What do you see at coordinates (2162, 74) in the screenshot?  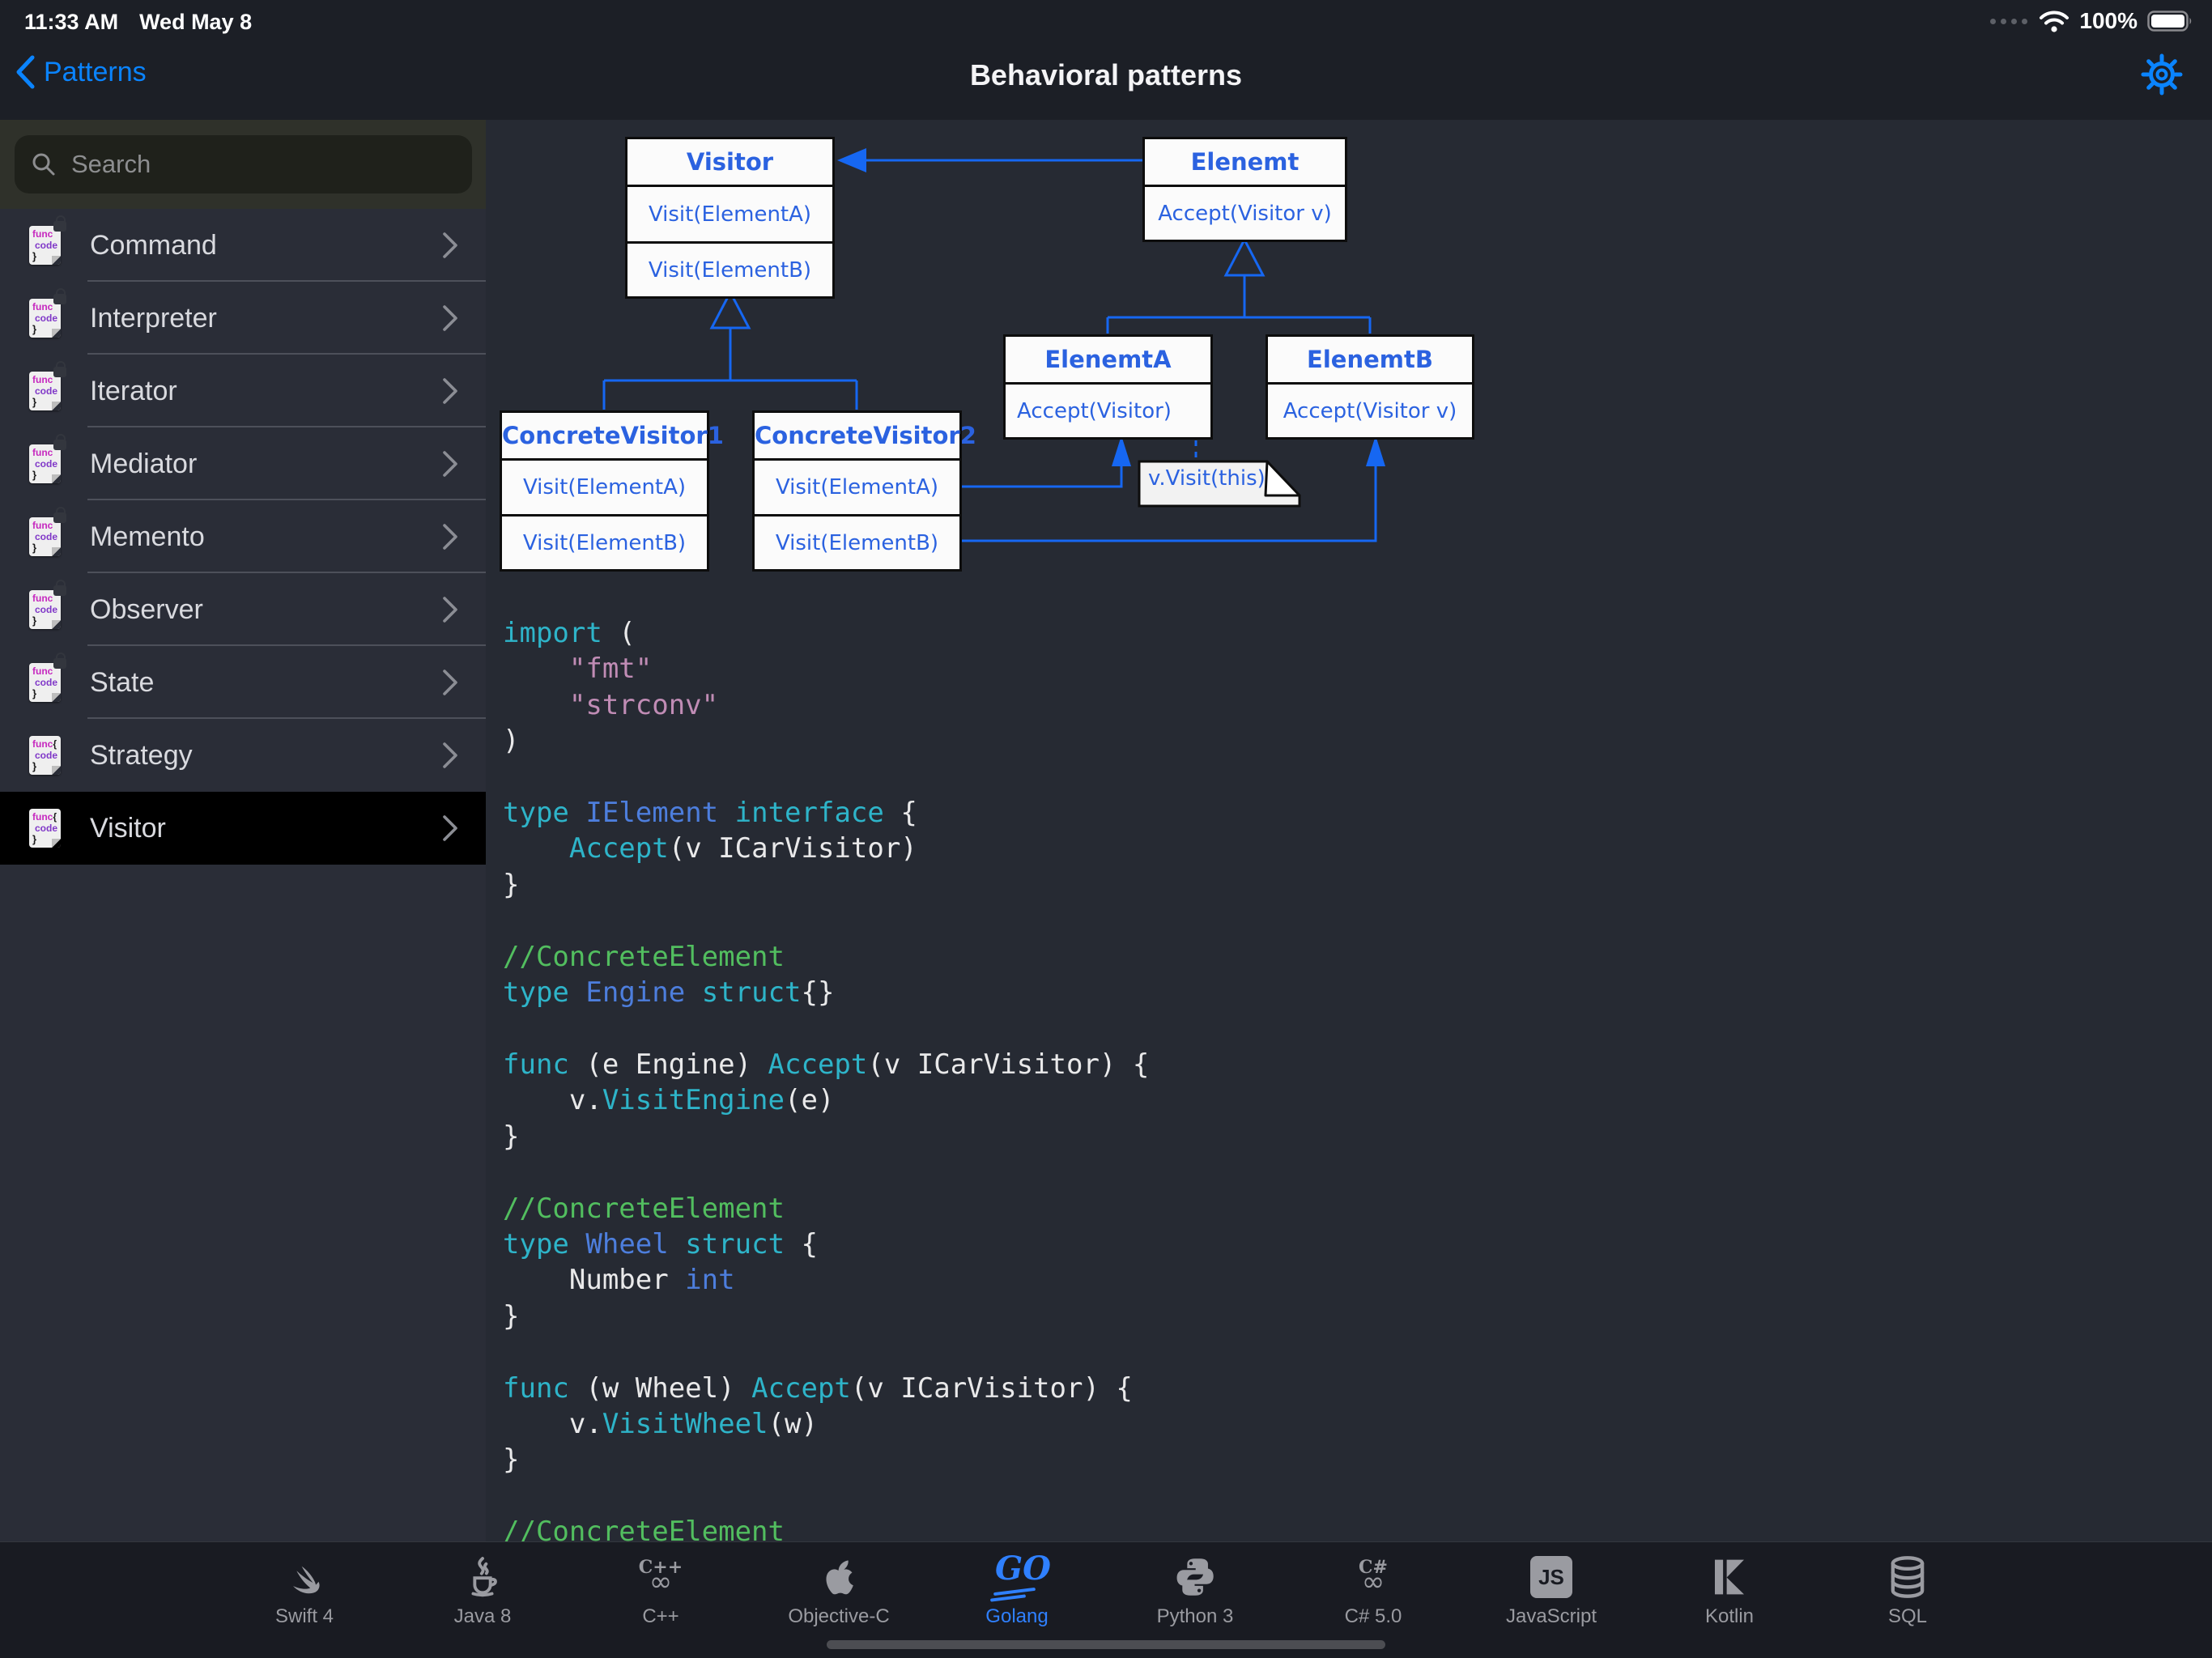 I see `settings-button` at bounding box center [2162, 74].